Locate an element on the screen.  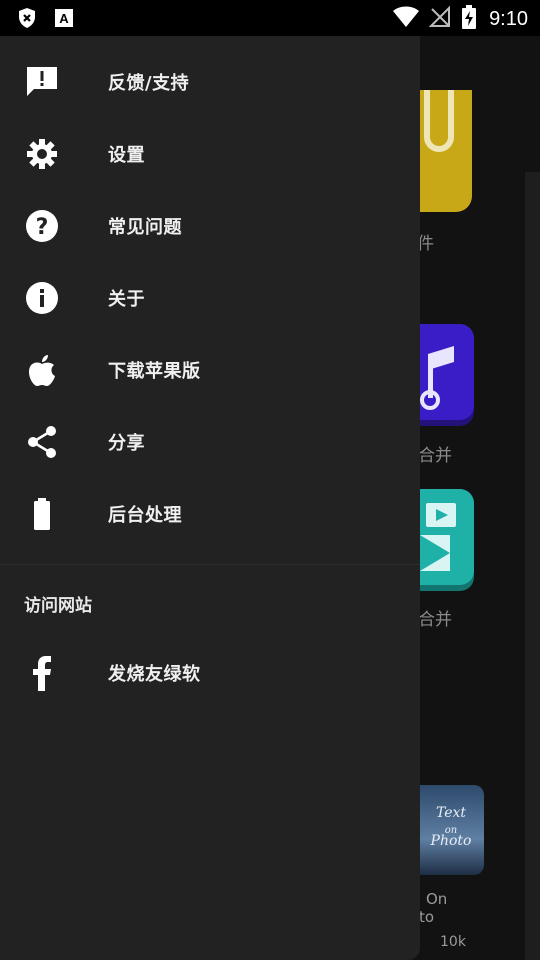
no-signal-icon is located at coordinates (439, 18).